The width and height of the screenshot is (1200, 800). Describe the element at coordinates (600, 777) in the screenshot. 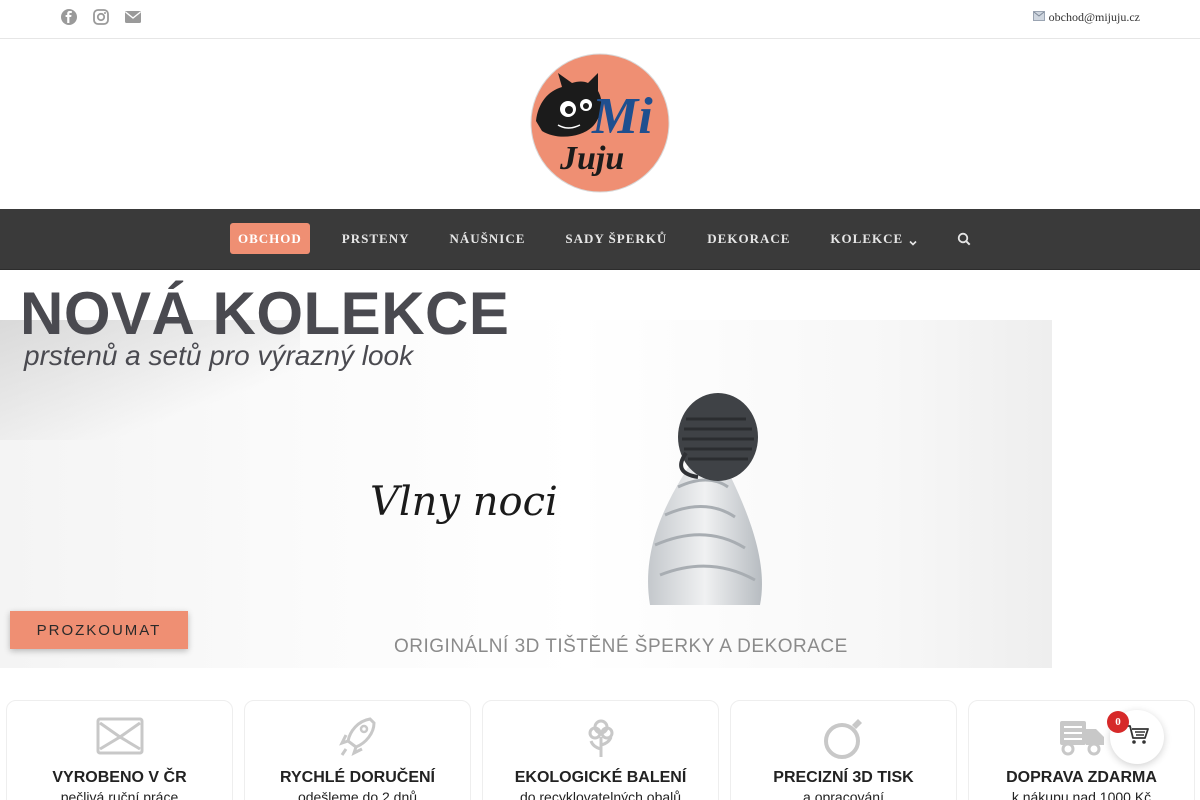

I see `feature-title: EKOLOGICKÉ BALENÍ` at that location.